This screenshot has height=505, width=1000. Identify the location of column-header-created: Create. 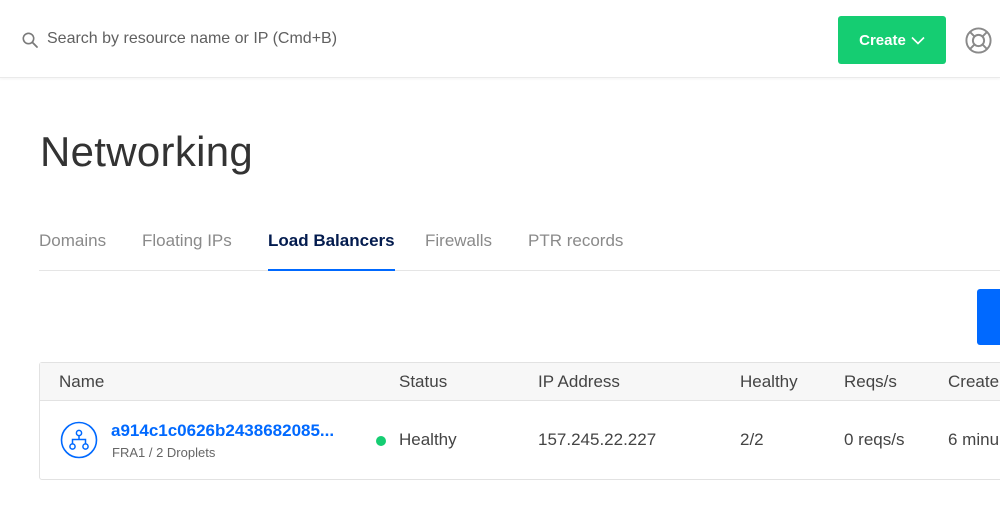
(973, 382).